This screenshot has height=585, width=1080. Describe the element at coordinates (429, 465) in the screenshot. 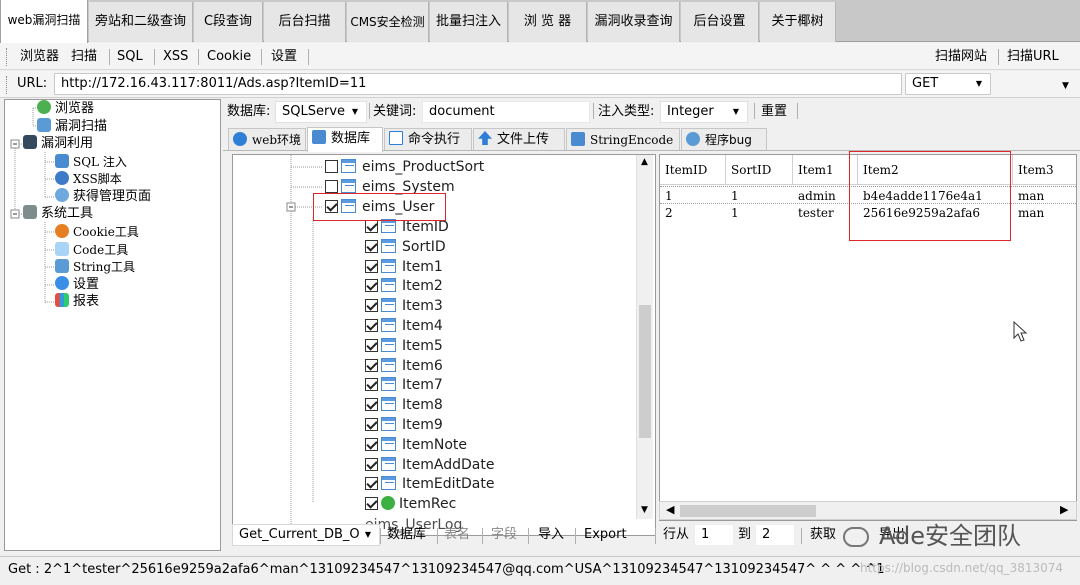

I see `db-field-item: ItemAddDate` at that location.